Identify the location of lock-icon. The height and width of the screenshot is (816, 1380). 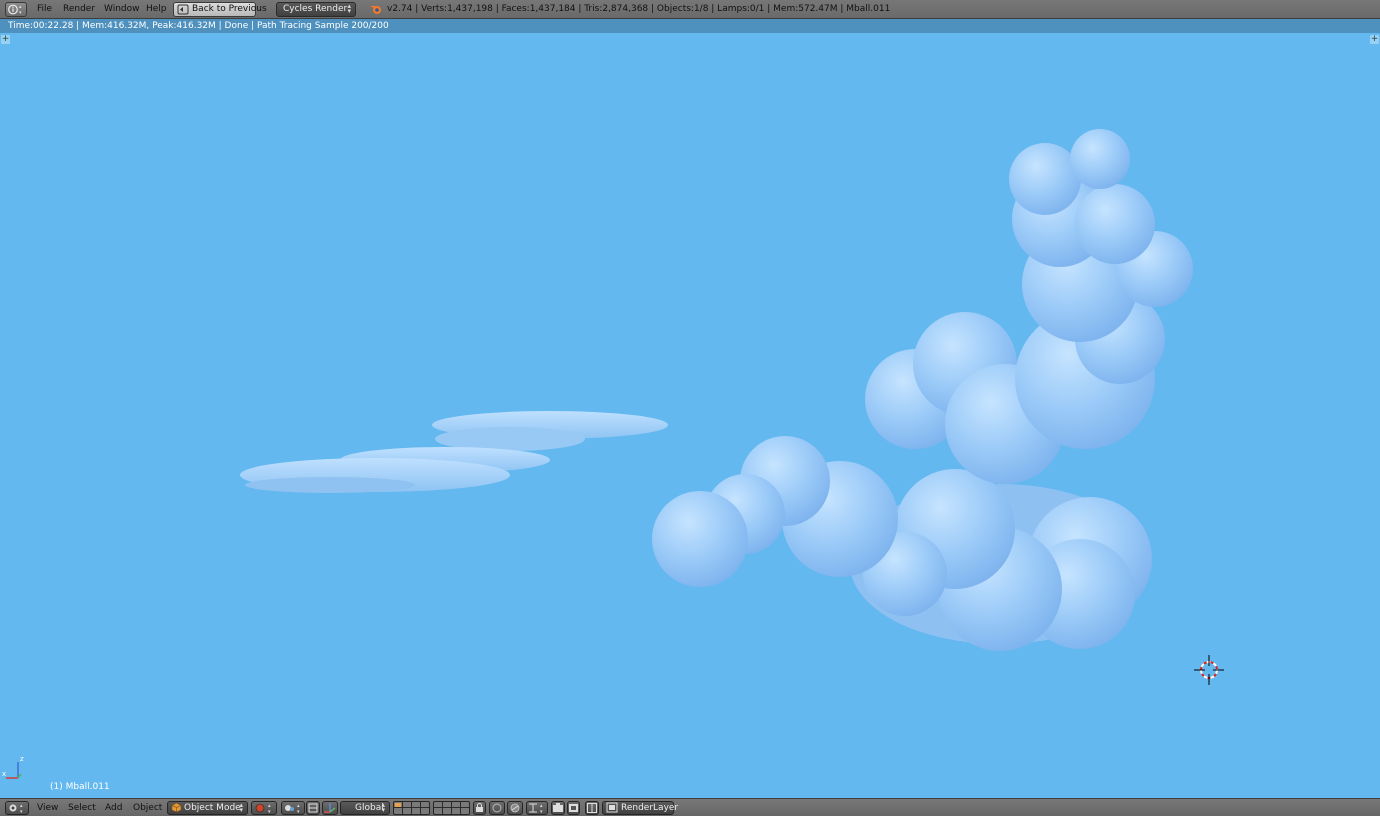
(479, 807).